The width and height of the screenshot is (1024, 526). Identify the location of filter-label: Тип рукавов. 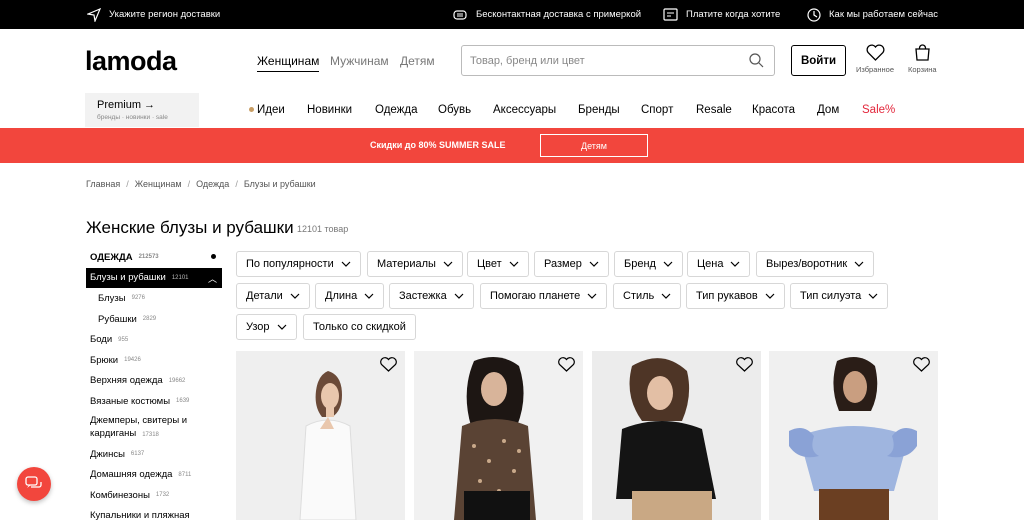
(727, 296).